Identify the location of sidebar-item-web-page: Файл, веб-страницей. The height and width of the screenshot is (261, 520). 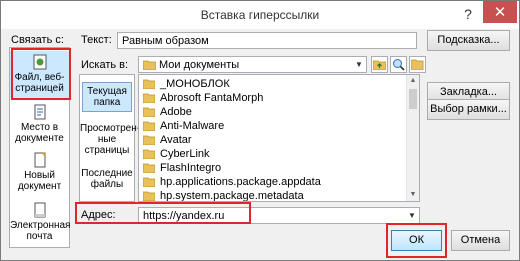
(39, 75).